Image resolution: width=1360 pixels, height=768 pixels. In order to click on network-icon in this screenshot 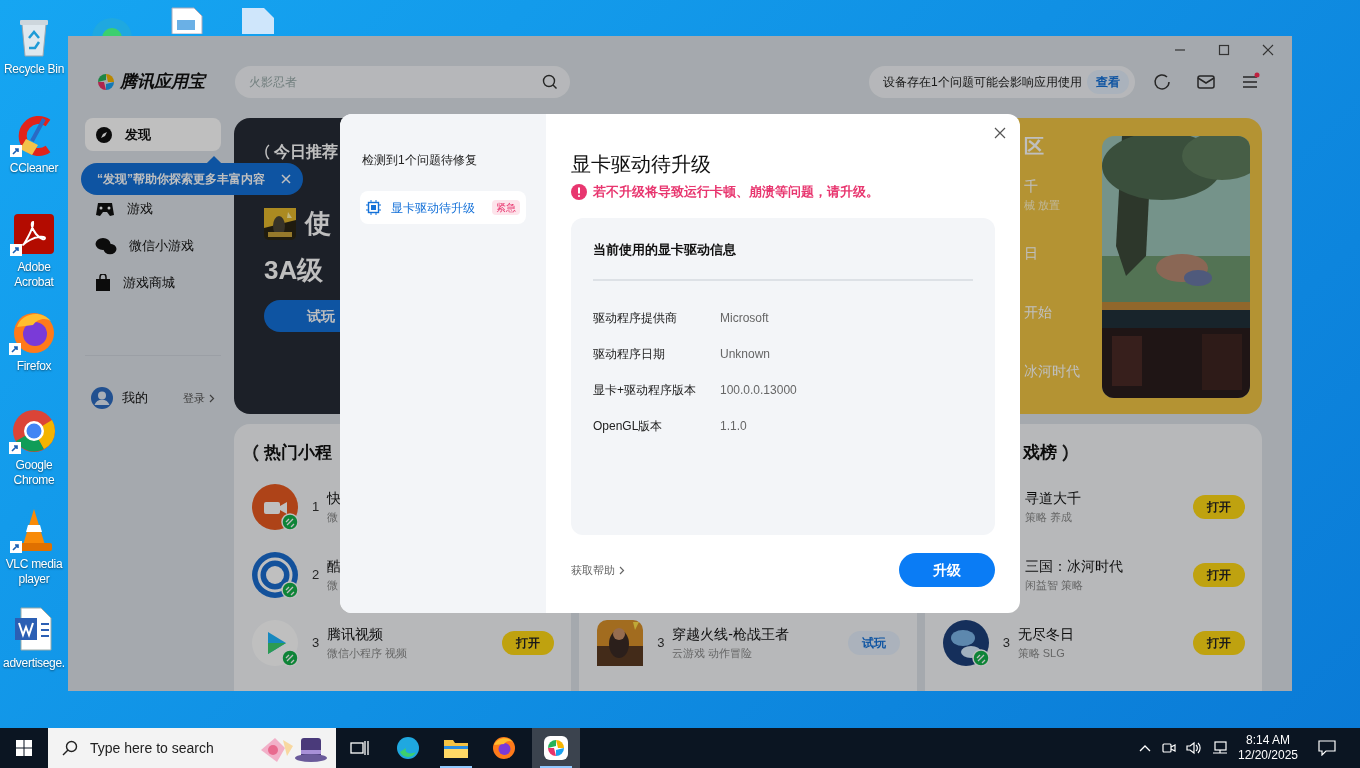, I will do `click(1220, 748)`.